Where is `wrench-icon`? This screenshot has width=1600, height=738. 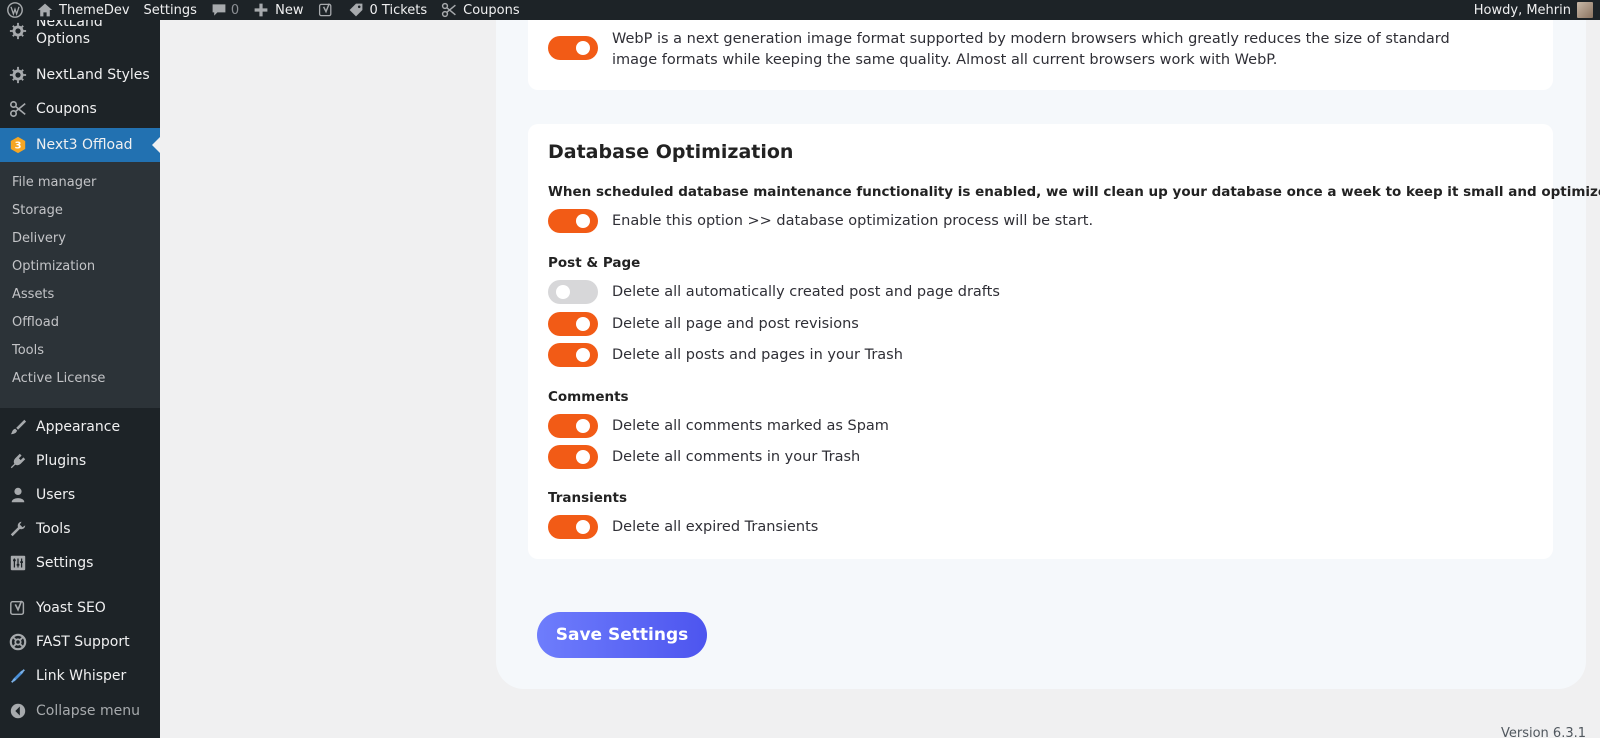 wrench-icon is located at coordinates (18, 529).